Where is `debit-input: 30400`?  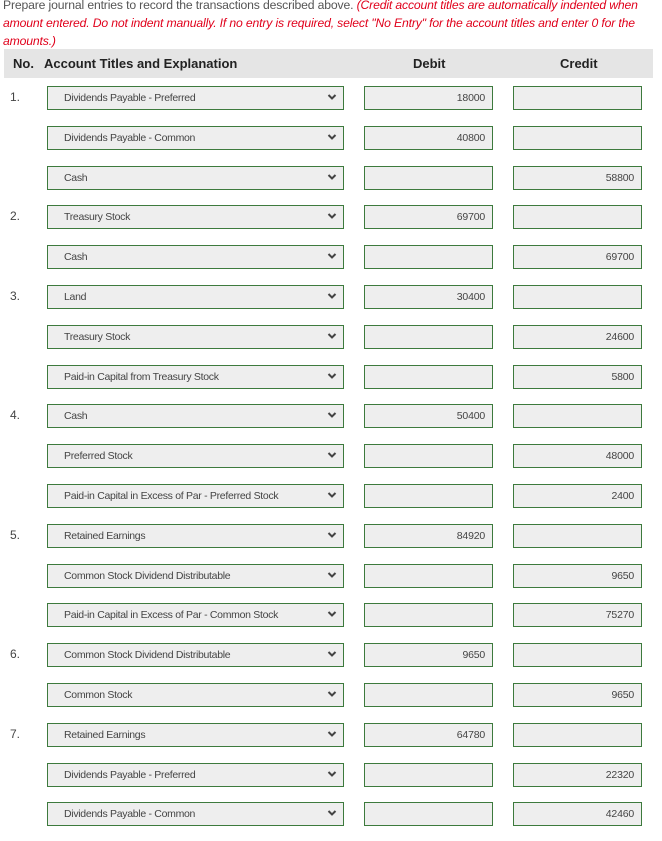 debit-input: 30400 is located at coordinates (428, 297).